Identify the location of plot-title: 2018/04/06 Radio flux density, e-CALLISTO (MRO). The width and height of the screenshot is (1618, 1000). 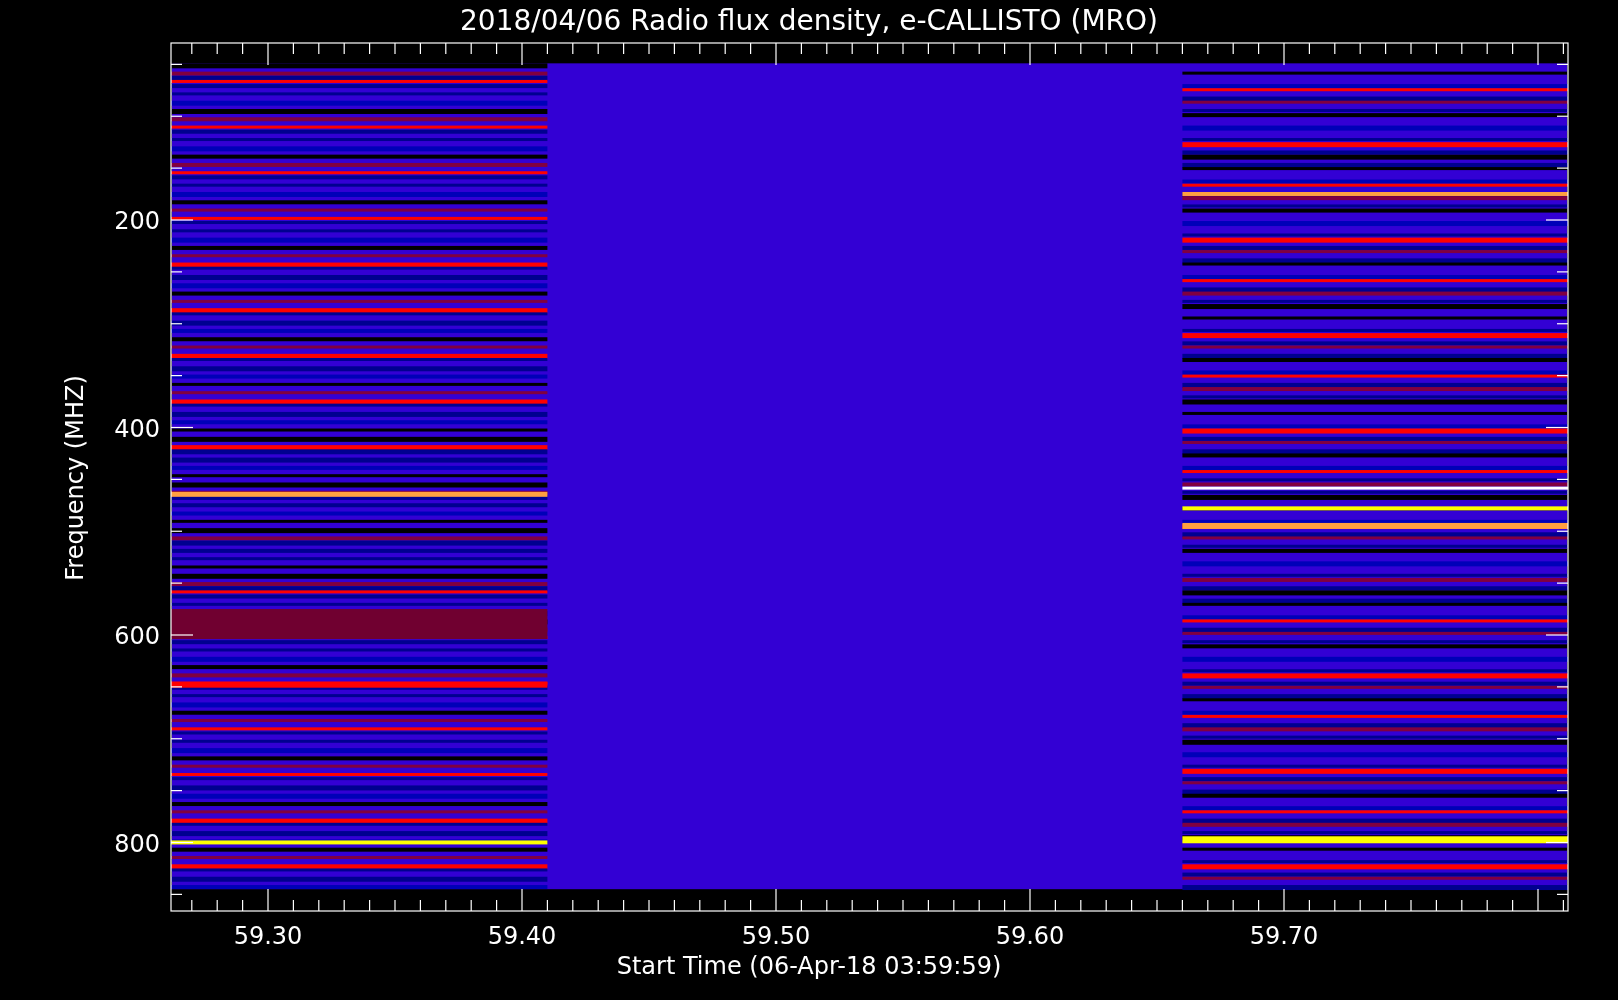
(809, 20).